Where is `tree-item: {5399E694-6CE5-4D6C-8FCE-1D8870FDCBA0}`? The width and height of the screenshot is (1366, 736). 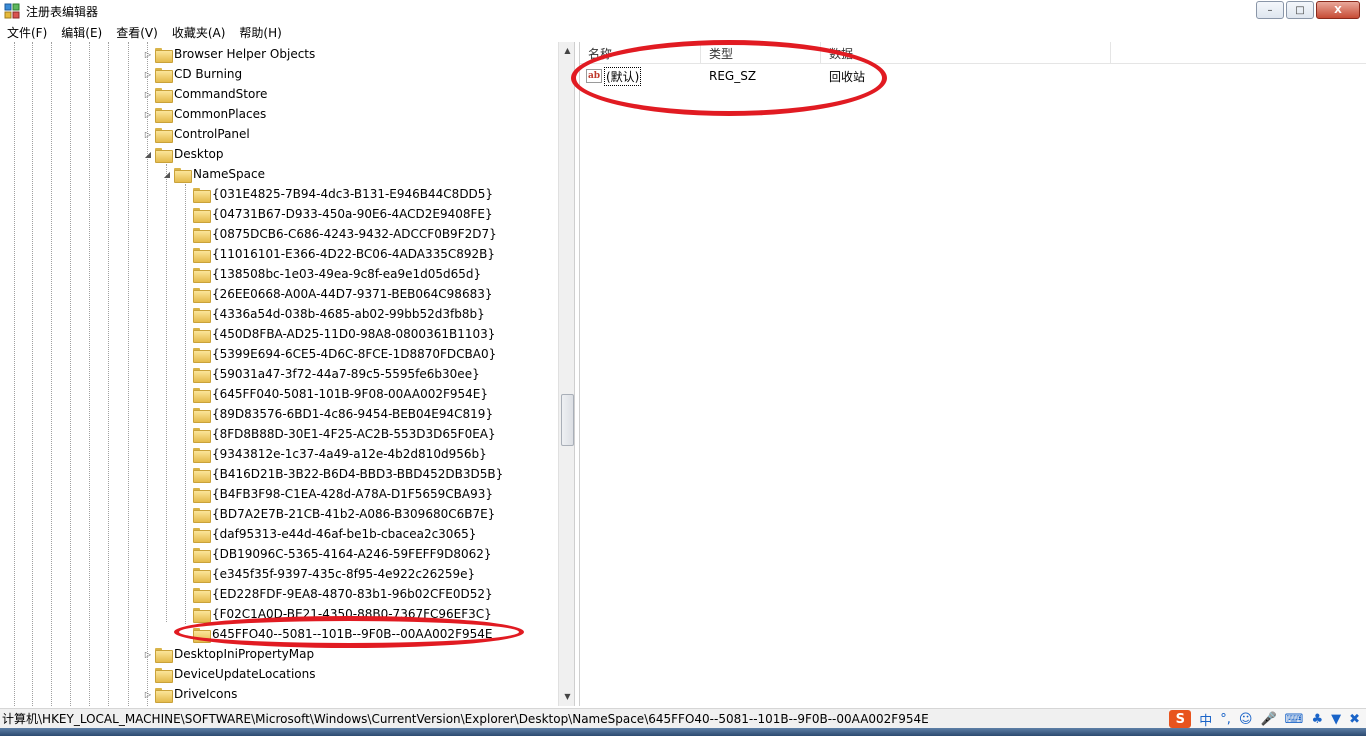 tree-item: {5399E694-6CE5-4D6C-8FCE-1D8870FDCBA0} is located at coordinates (338, 354).